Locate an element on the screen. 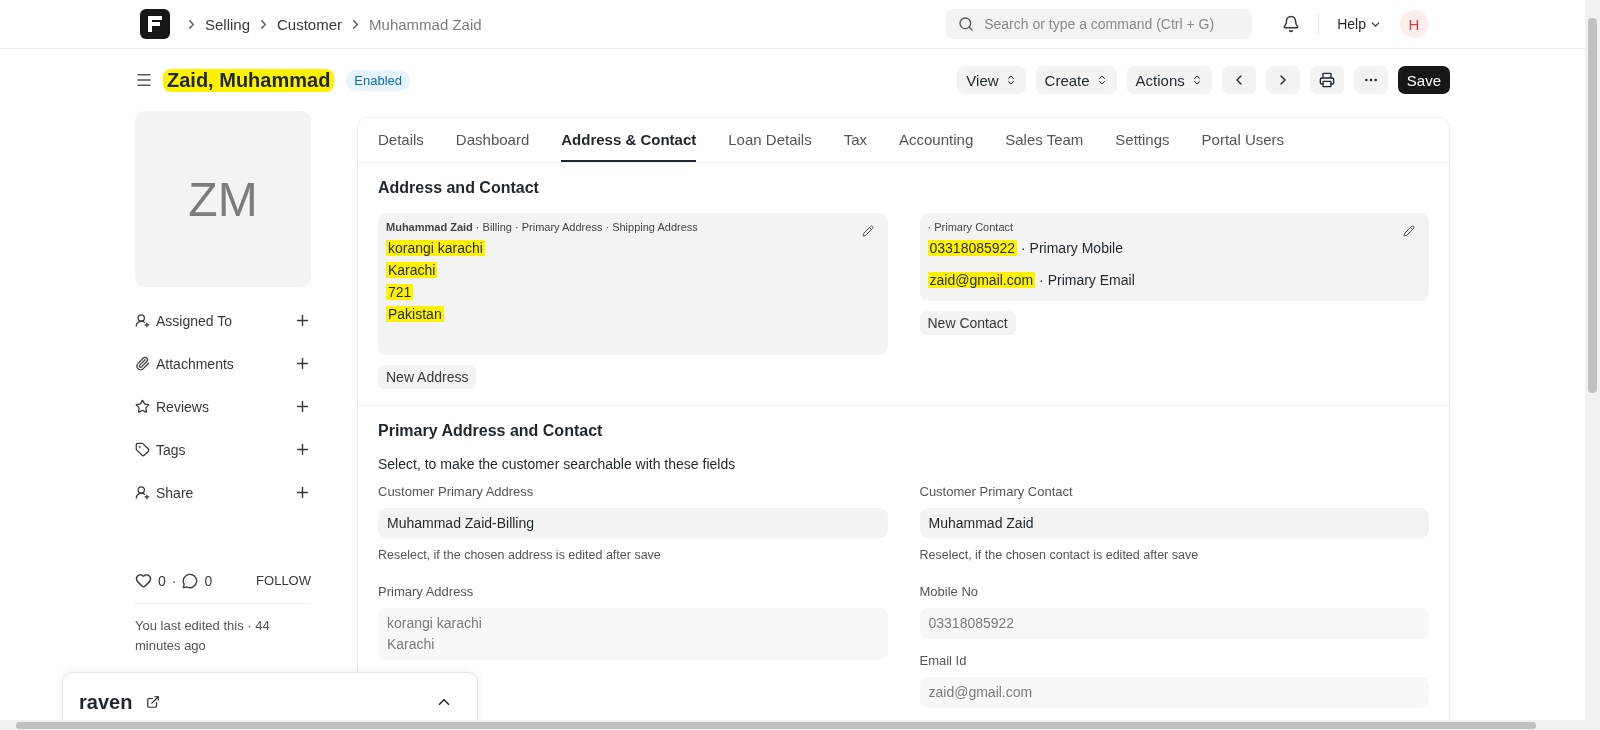 Image resolution: width=1600 pixels, height=730 pixels. horizontal-scrollbar is located at coordinates (792, 725).